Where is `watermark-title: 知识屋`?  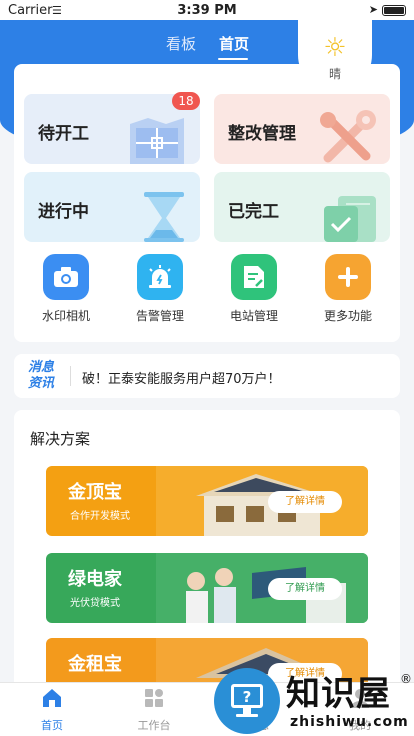
watermark-title: 知识屋 is located at coordinates (338, 694).